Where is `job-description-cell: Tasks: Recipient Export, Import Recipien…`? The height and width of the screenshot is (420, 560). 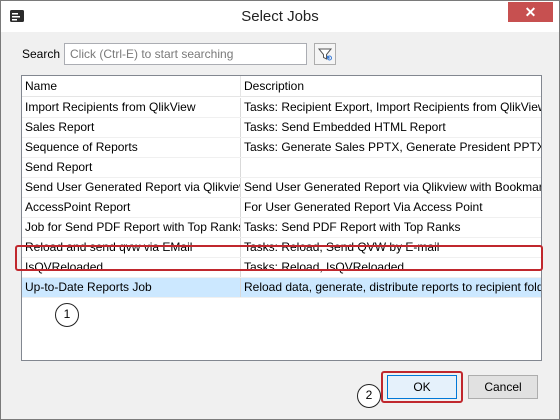 job-description-cell: Tasks: Recipient Export, Import Recipien… is located at coordinates (392, 107).